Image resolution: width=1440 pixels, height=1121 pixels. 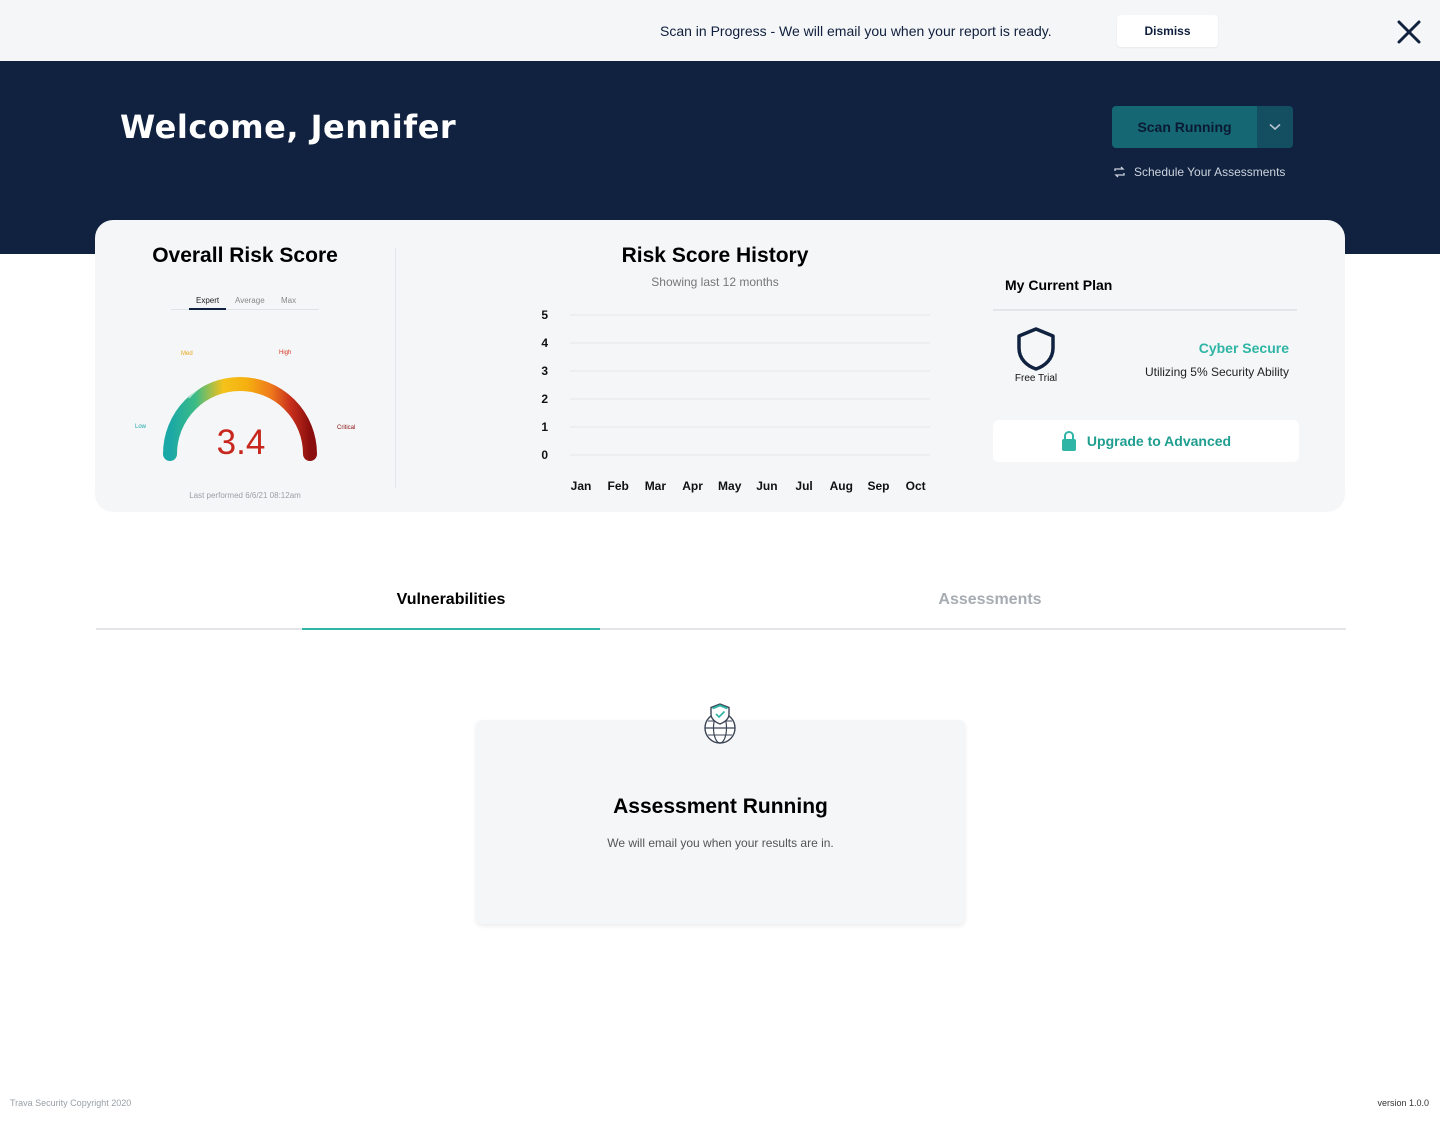 What do you see at coordinates (245, 255) in the screenshot?
I see `risk-score-title: Overall Risk Score` at bounding box center [245, 255].